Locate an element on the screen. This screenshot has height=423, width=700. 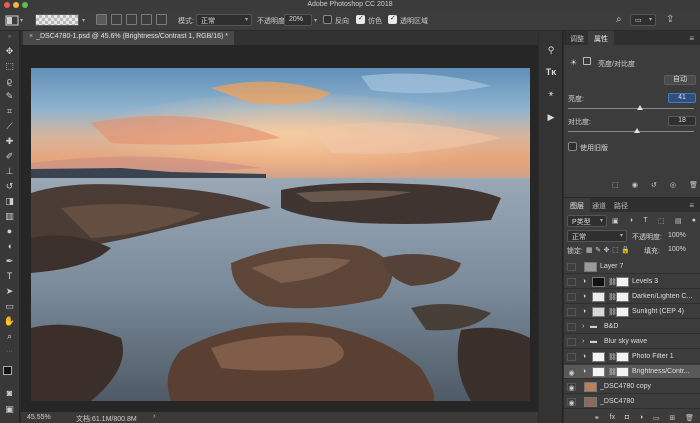
eraser-tool-icon: ◨ is located at coordinates (9, 201).